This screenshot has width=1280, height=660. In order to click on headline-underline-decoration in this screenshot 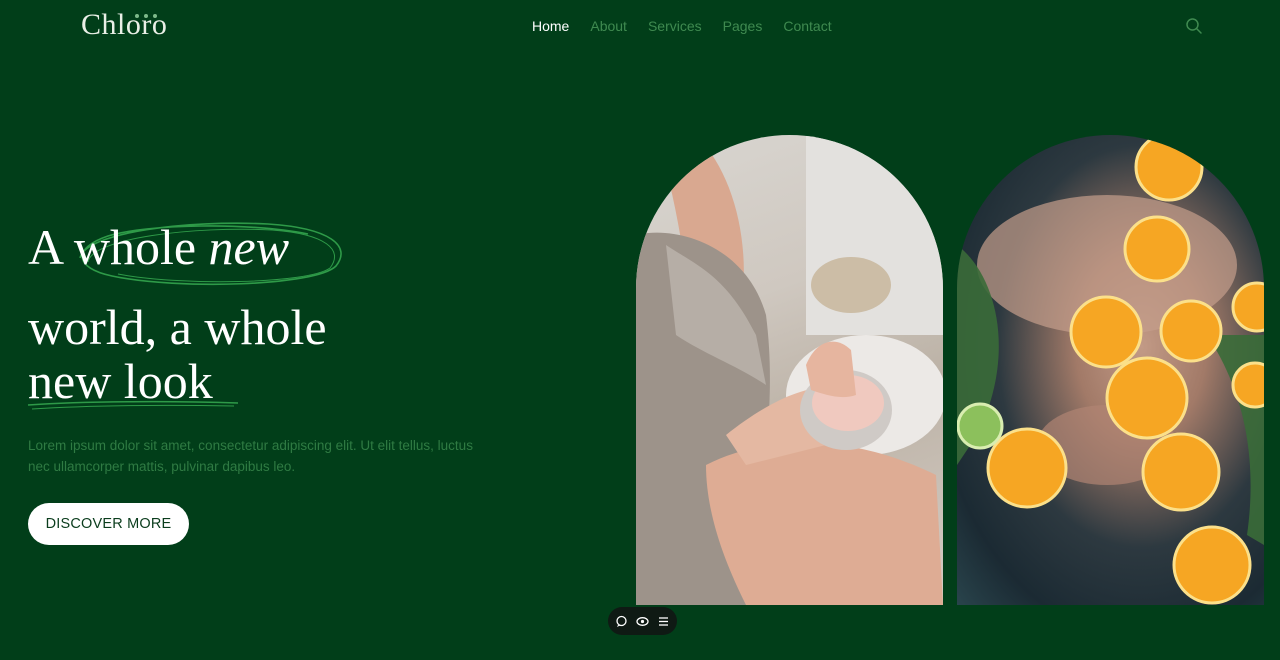, I will do `click(133, 405)`.